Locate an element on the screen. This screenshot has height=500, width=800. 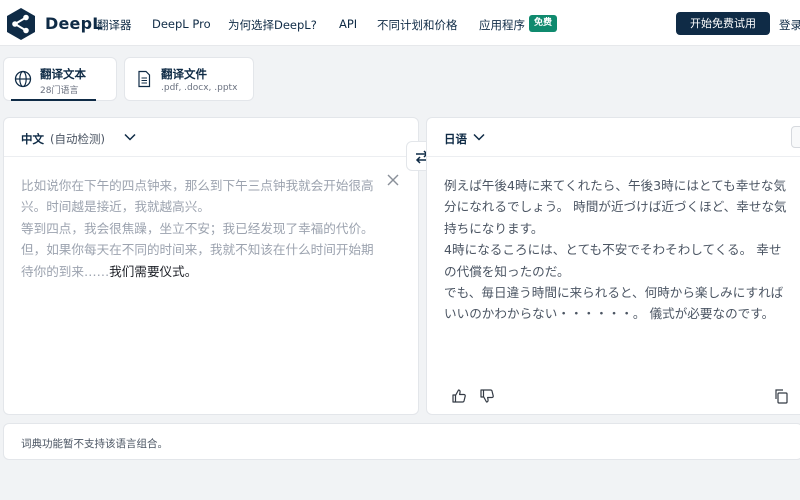
tab-translate-files-subtitle: .pdf, .docx, .pptx is located at coordinates (199, 88).